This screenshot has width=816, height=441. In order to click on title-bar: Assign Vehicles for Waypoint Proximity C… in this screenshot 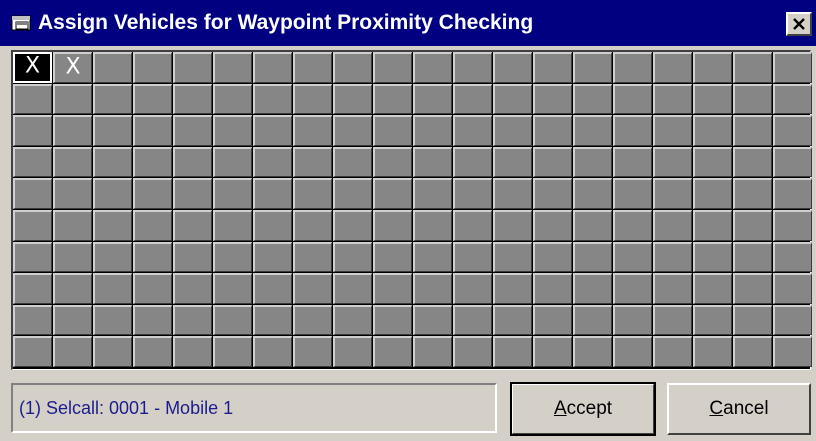, I will do `click(408, 23)`.